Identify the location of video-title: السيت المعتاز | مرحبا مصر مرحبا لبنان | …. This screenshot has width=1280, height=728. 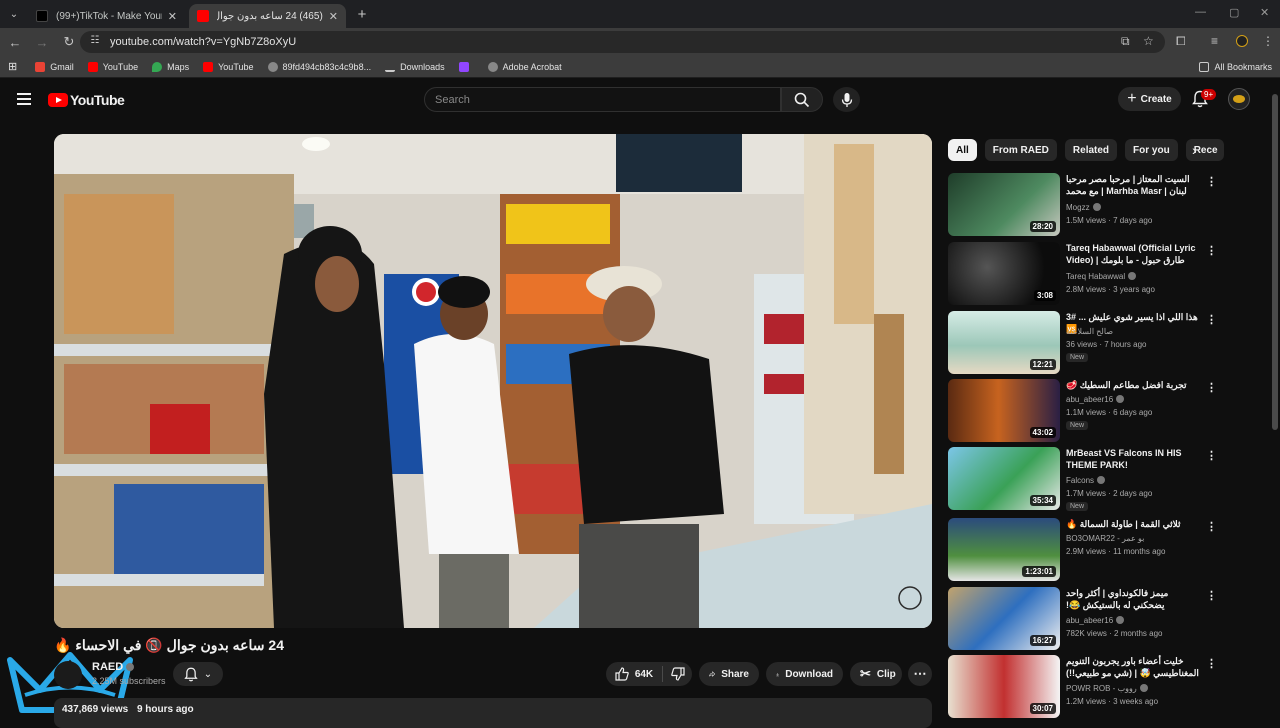
(1133, 186).